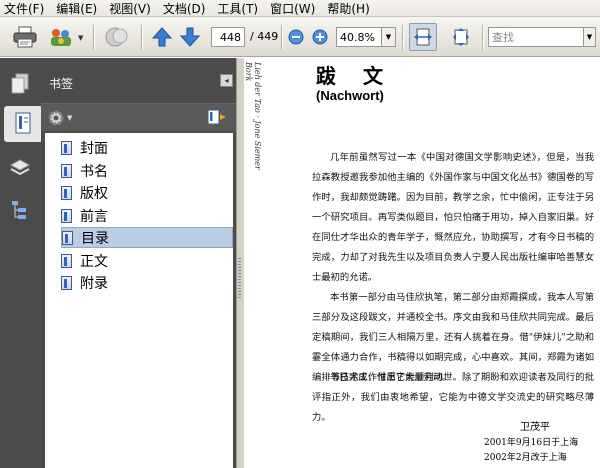  I want to click on bookmark-label: 书名, so click(94, 171).